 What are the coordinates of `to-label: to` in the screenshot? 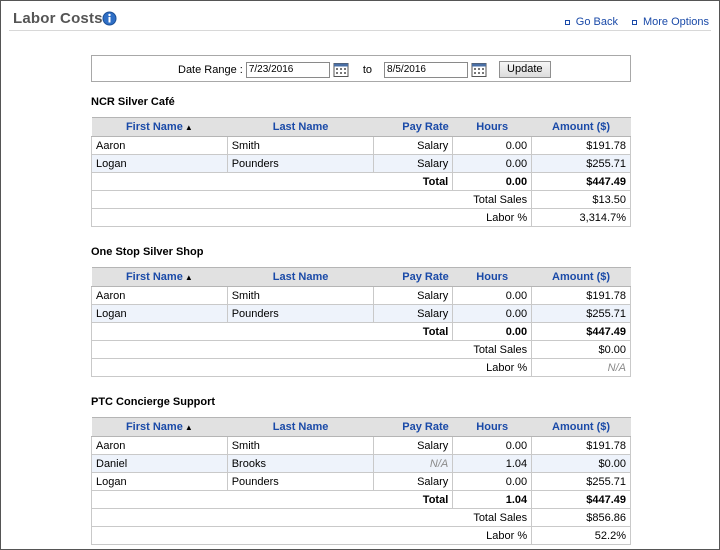 It's located at (367, 69).